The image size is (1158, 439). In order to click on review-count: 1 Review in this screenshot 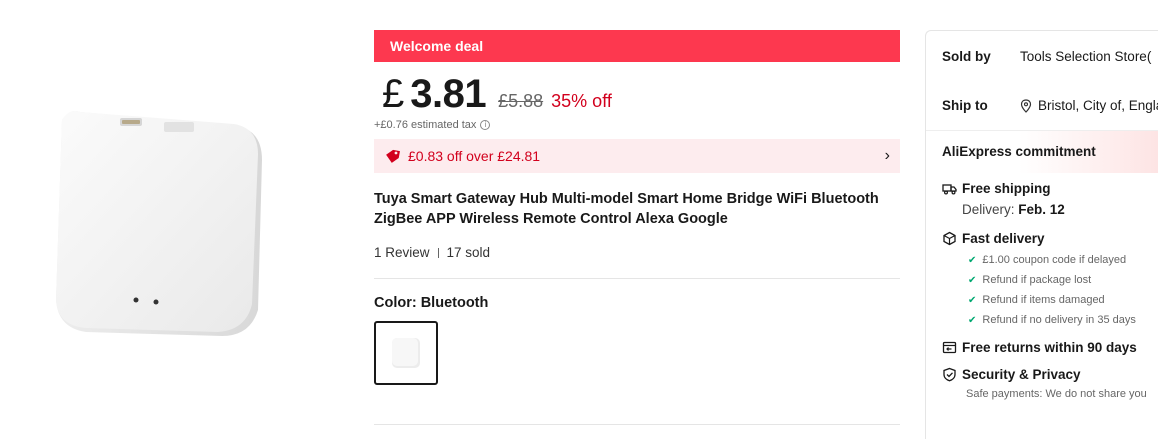, I will do `click(402, 252)`.